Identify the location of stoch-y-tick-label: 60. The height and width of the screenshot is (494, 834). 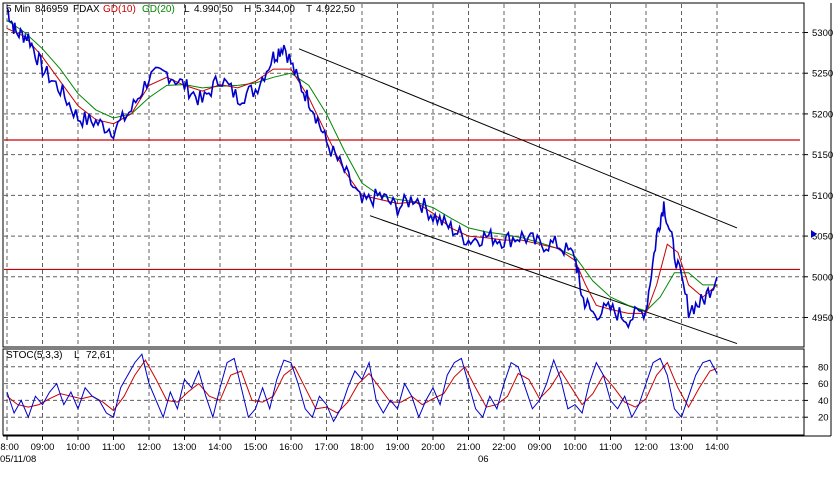
(823, 384).